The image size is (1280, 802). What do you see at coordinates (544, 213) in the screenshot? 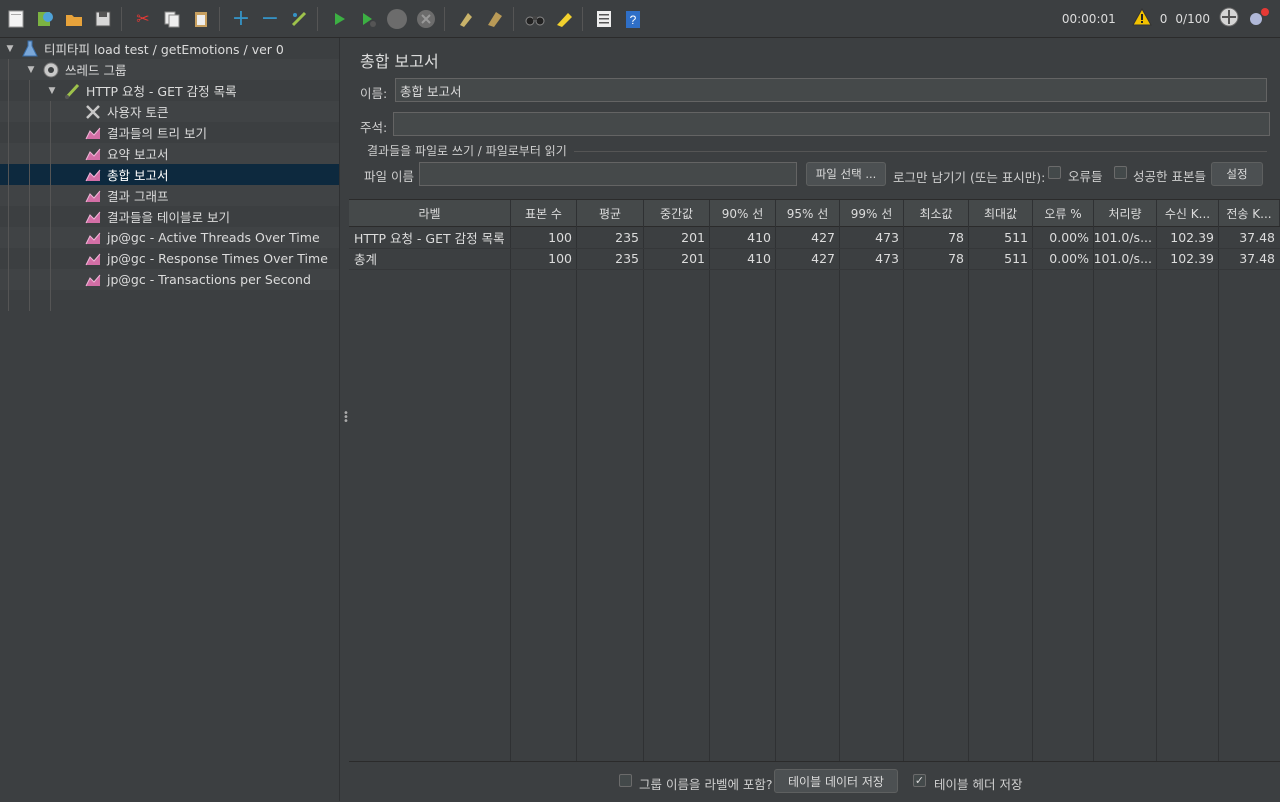
I see `column-header: 표본 수` at bounding box center [544, 213].